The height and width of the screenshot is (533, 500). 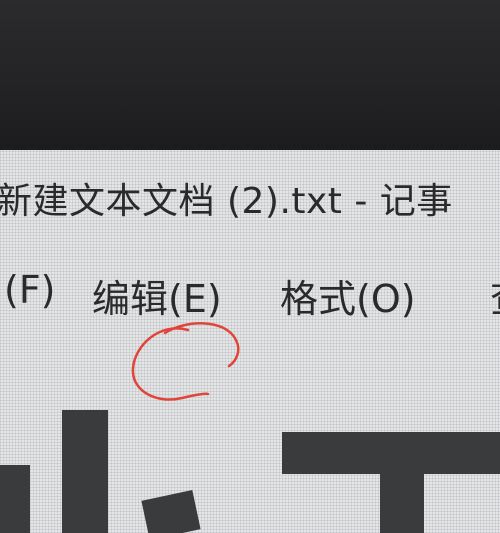 What do you see at coordinates (250, 298) in the screenshot?
I see `menu-bar: (F) 编辑(E) 格式(O) 查` at bounding box center [250, 298].